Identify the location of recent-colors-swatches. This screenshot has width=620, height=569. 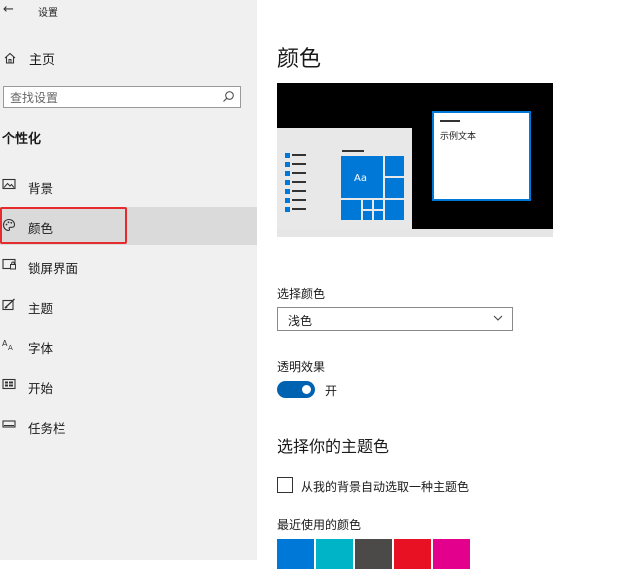
(374, 554).